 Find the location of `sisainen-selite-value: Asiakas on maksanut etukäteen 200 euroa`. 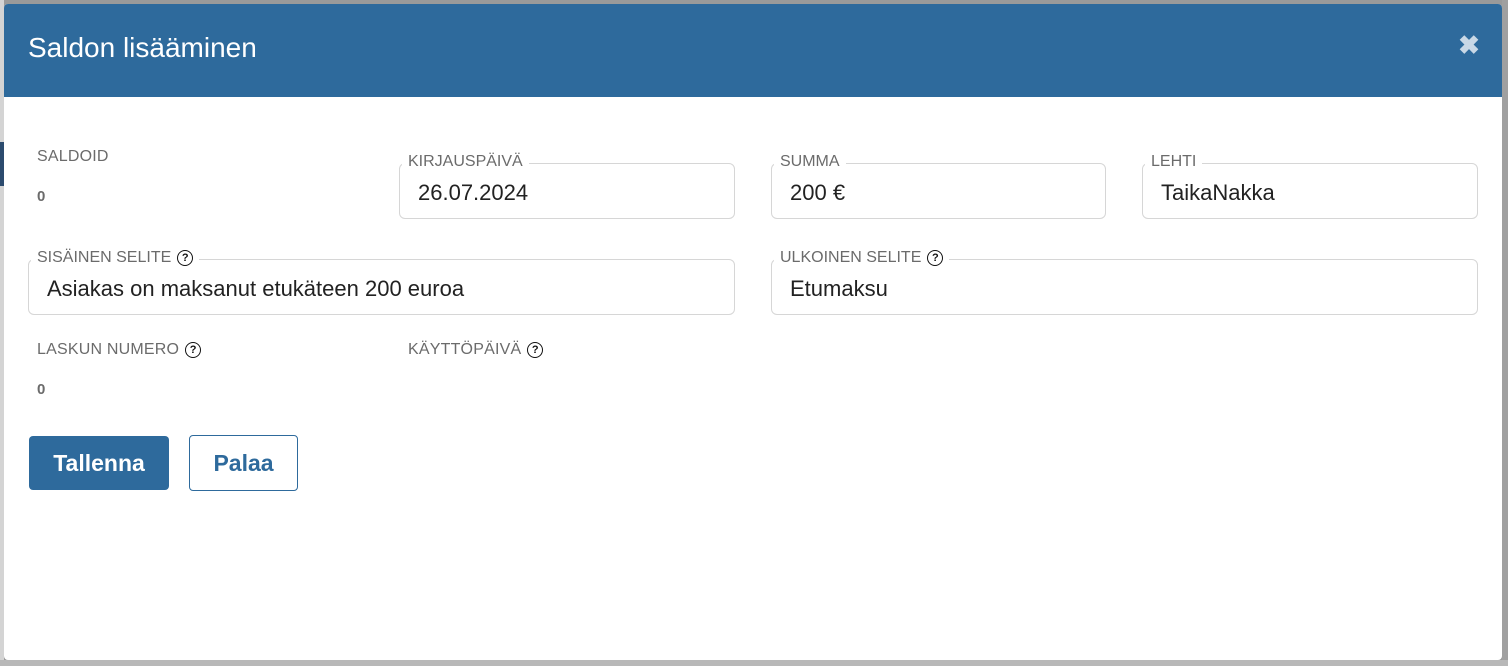

sisainen-selite-value: Asiakas on maksanut etukäteen 200 euroa is located at coordinates (256, 288).